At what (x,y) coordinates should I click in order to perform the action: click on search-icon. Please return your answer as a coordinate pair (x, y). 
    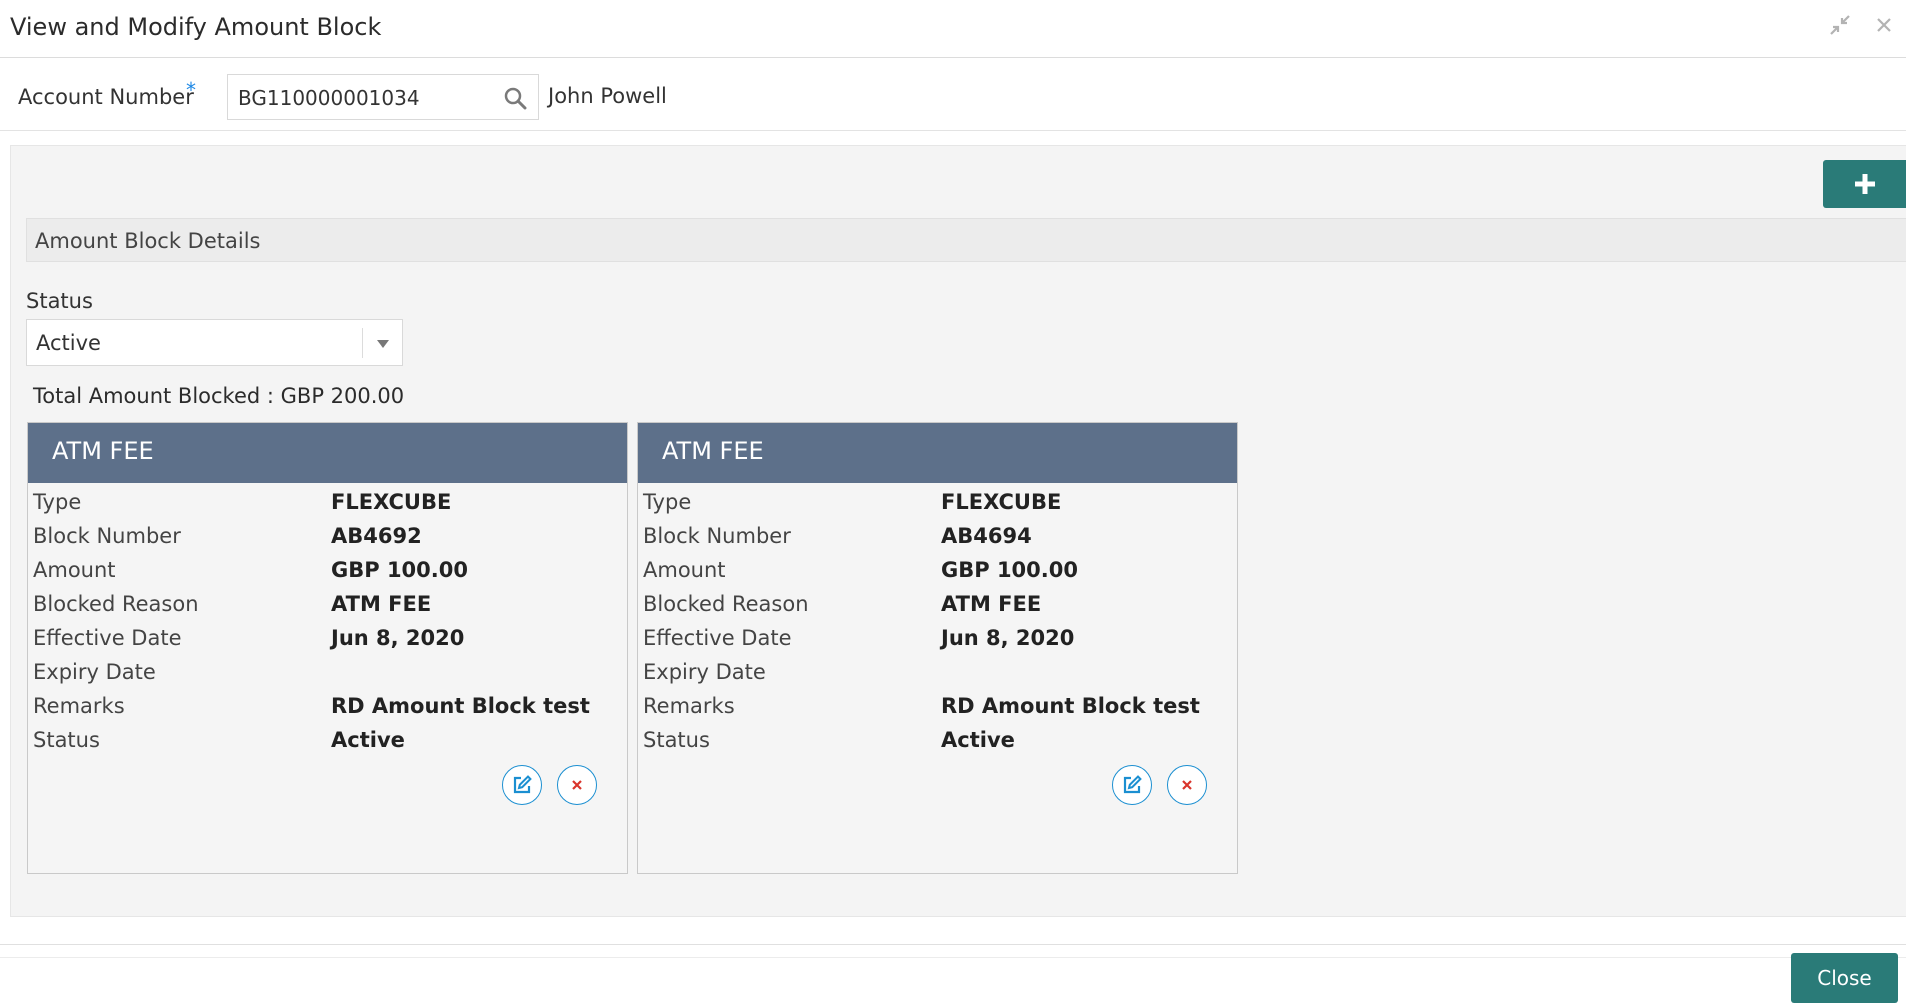
    Looking at the image, I should click on (515, 98).